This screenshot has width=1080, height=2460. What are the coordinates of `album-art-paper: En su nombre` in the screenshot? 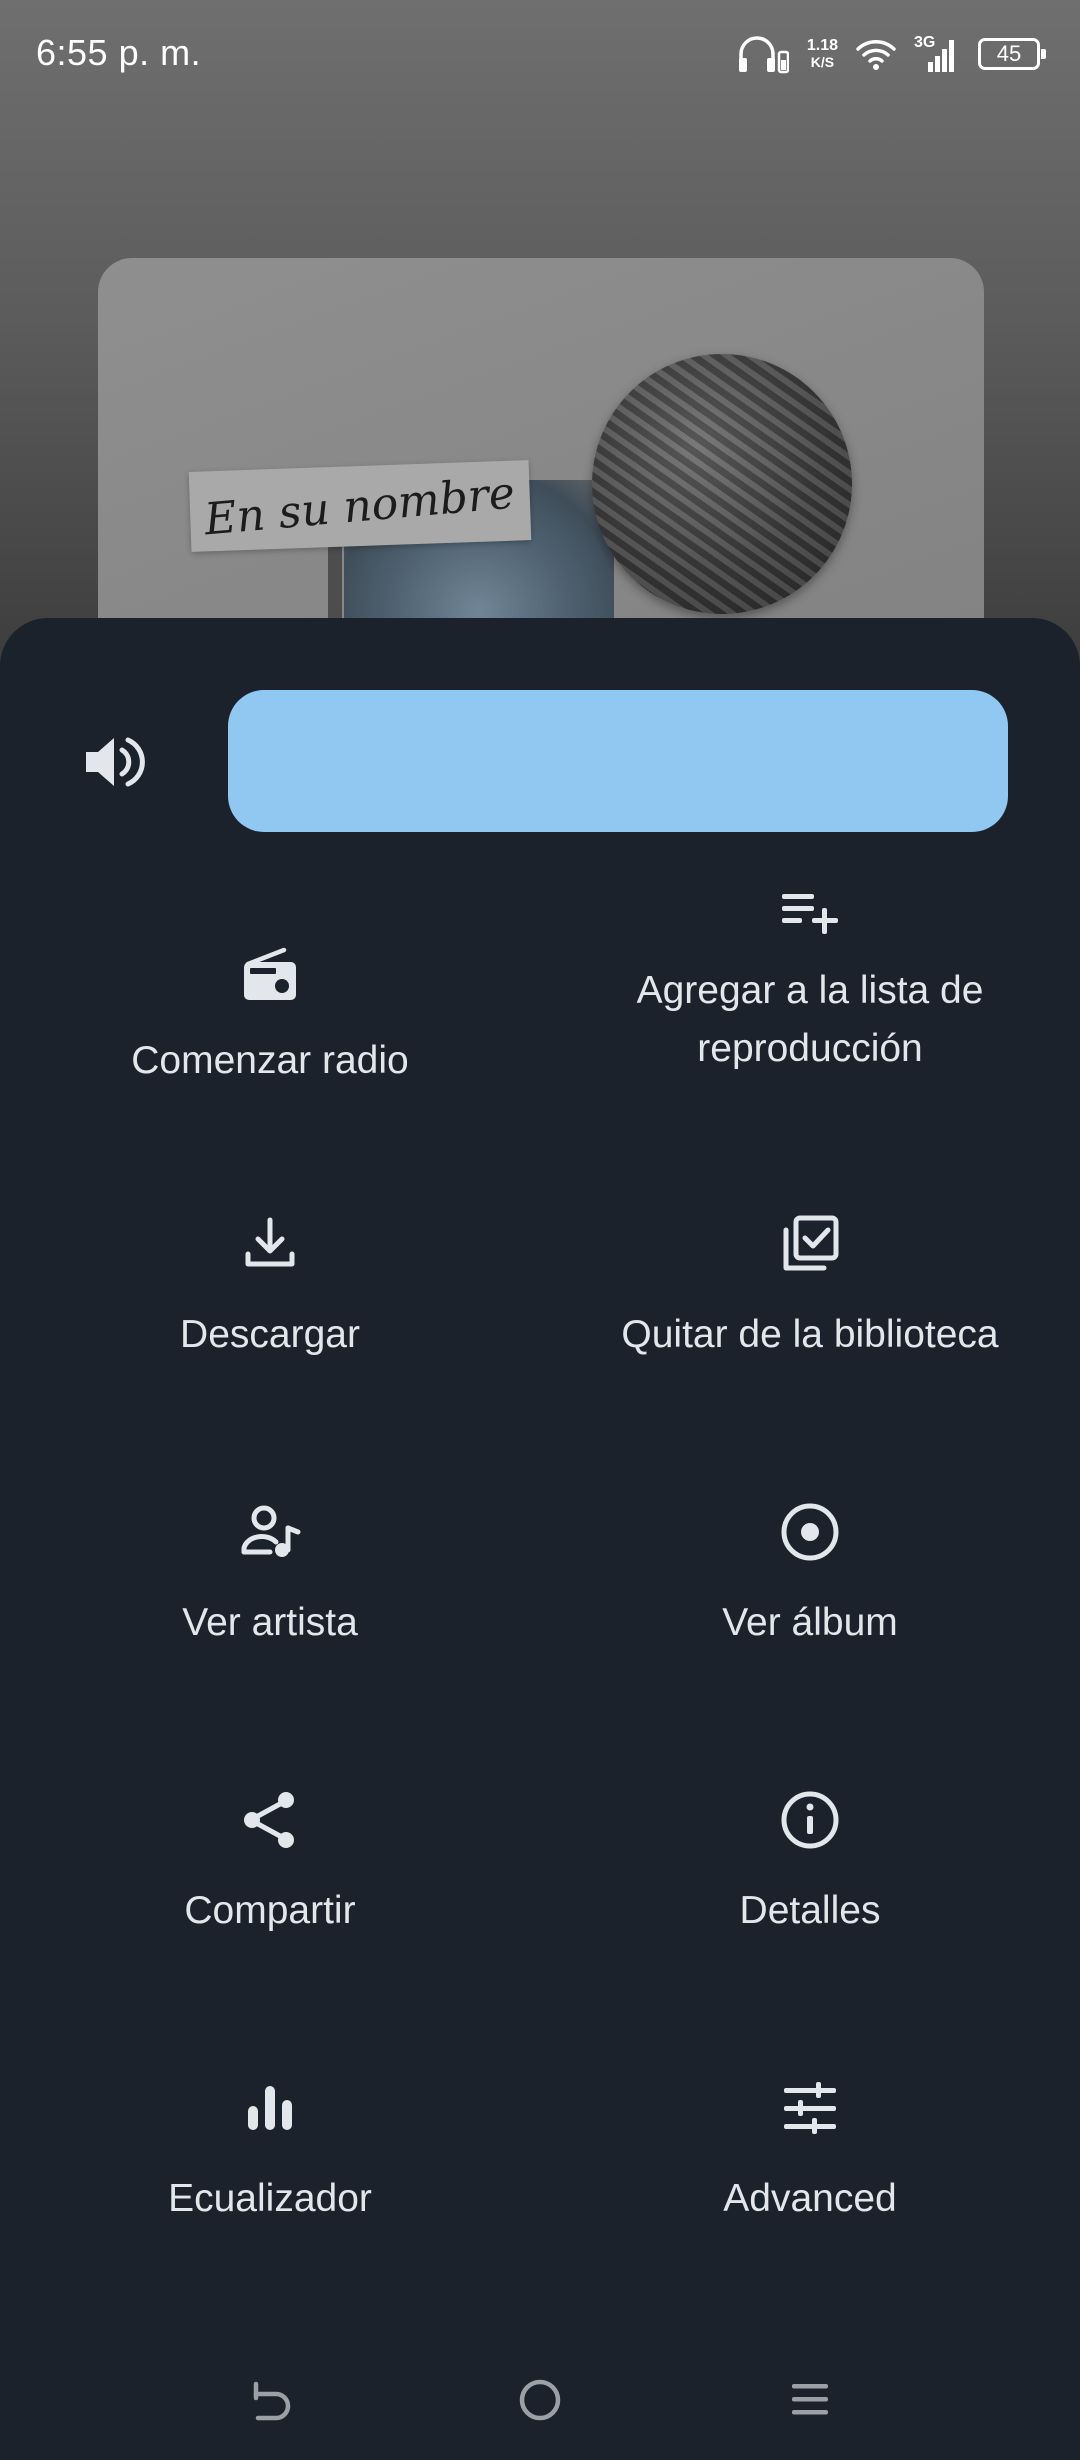 It's located at (360, 506).